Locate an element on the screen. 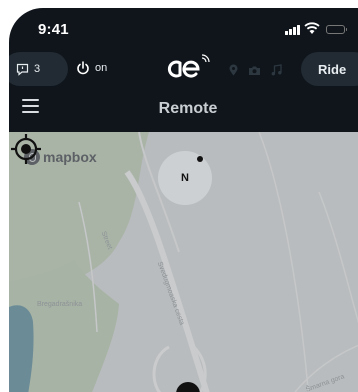 Image resolution: width=358 pixels, height=392 pixels. app-logo is located at coordinates (188, 66).